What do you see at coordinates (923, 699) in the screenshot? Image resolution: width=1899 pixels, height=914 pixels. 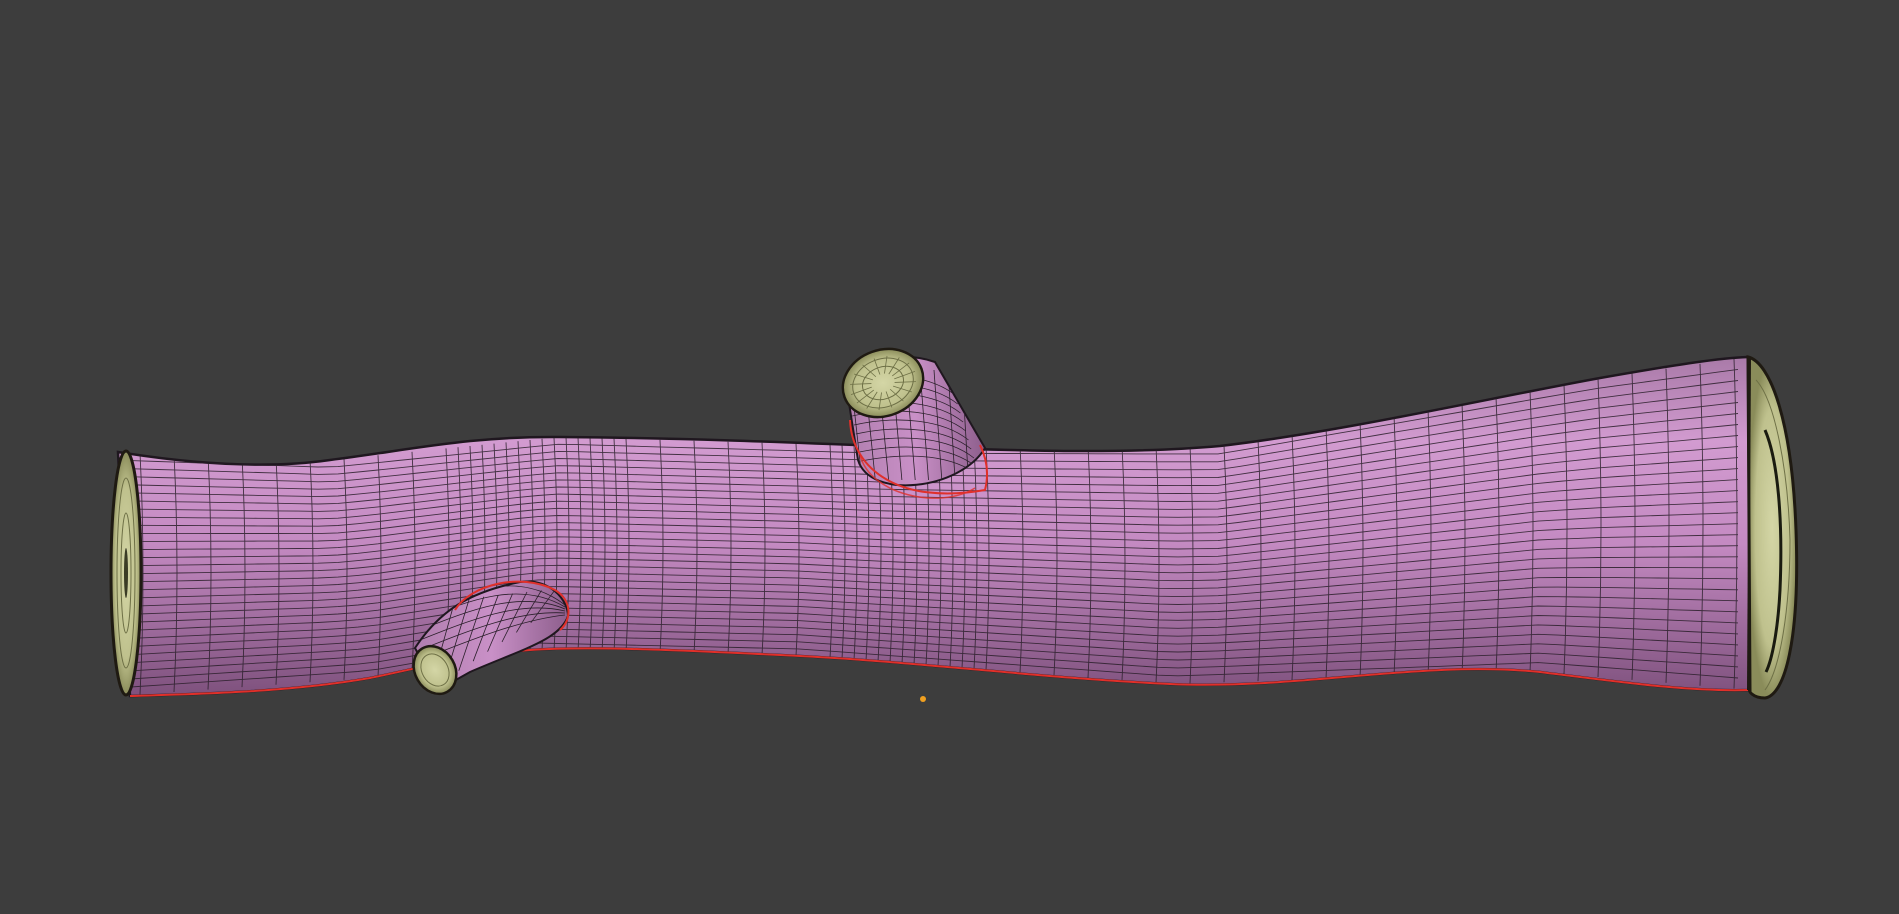 I see `origin-marker` at bounding box center [923, 699].